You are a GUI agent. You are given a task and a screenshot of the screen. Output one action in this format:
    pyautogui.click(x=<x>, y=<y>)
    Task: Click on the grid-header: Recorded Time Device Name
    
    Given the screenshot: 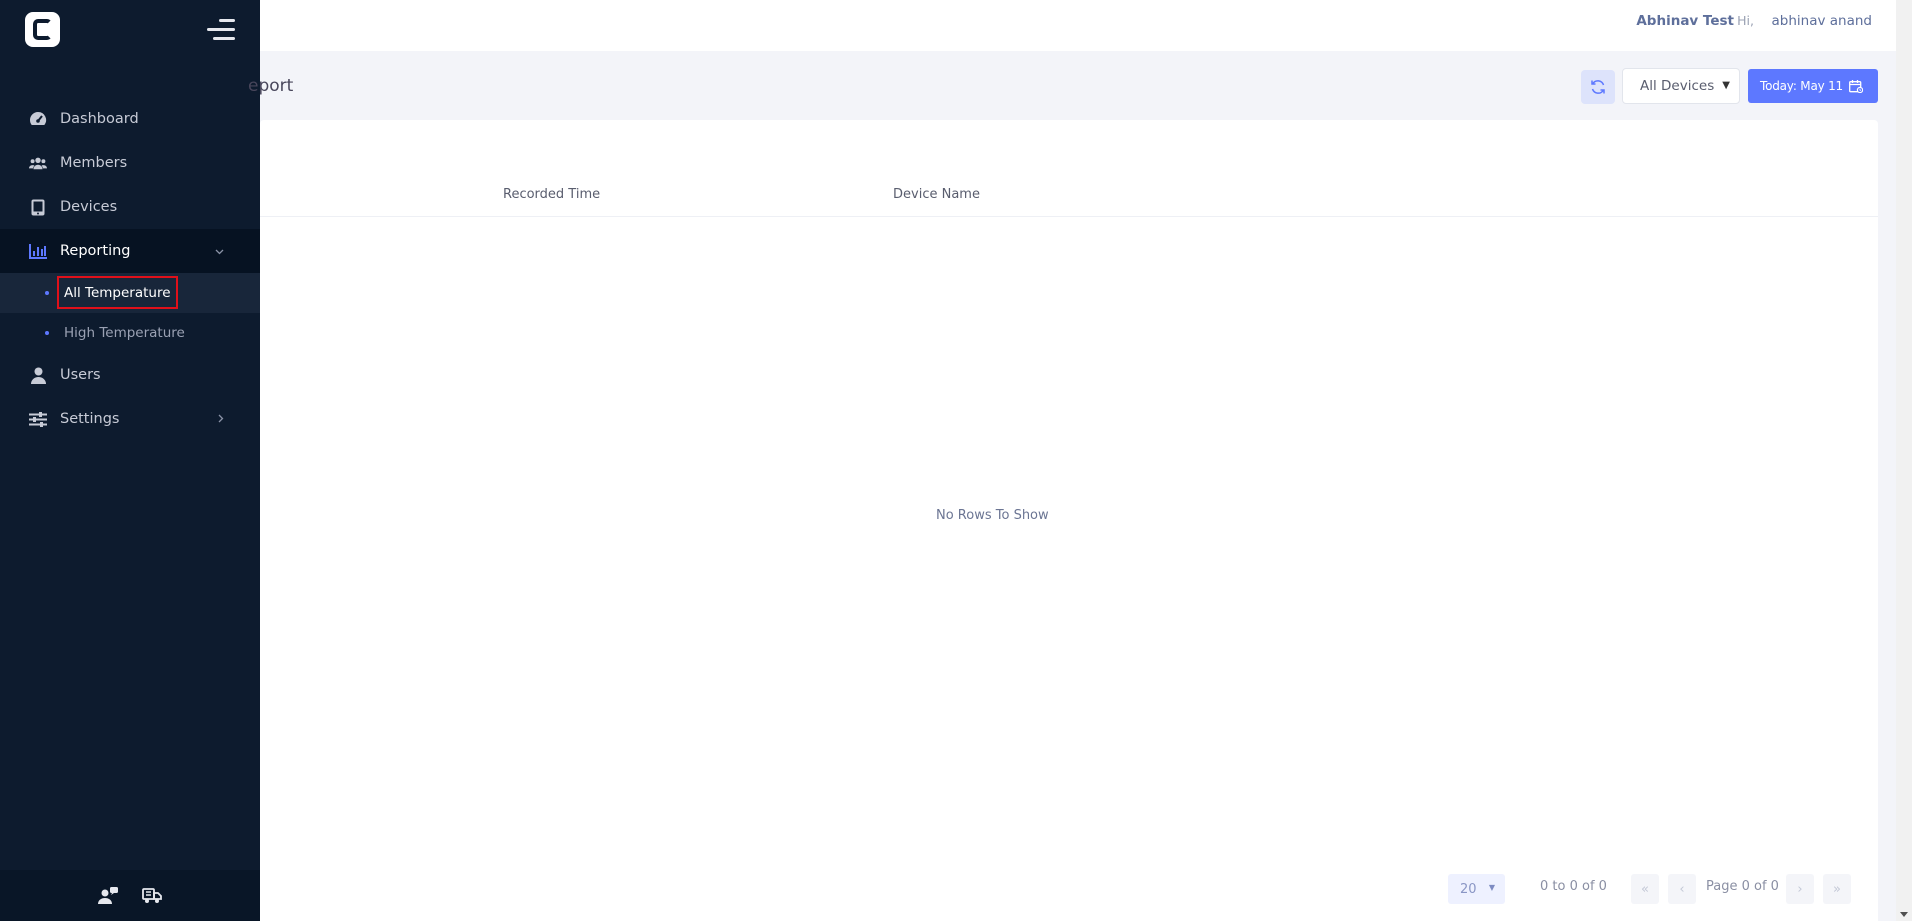 What is the action you would take?
    pyautogui.click(x=1069, y=200)
    